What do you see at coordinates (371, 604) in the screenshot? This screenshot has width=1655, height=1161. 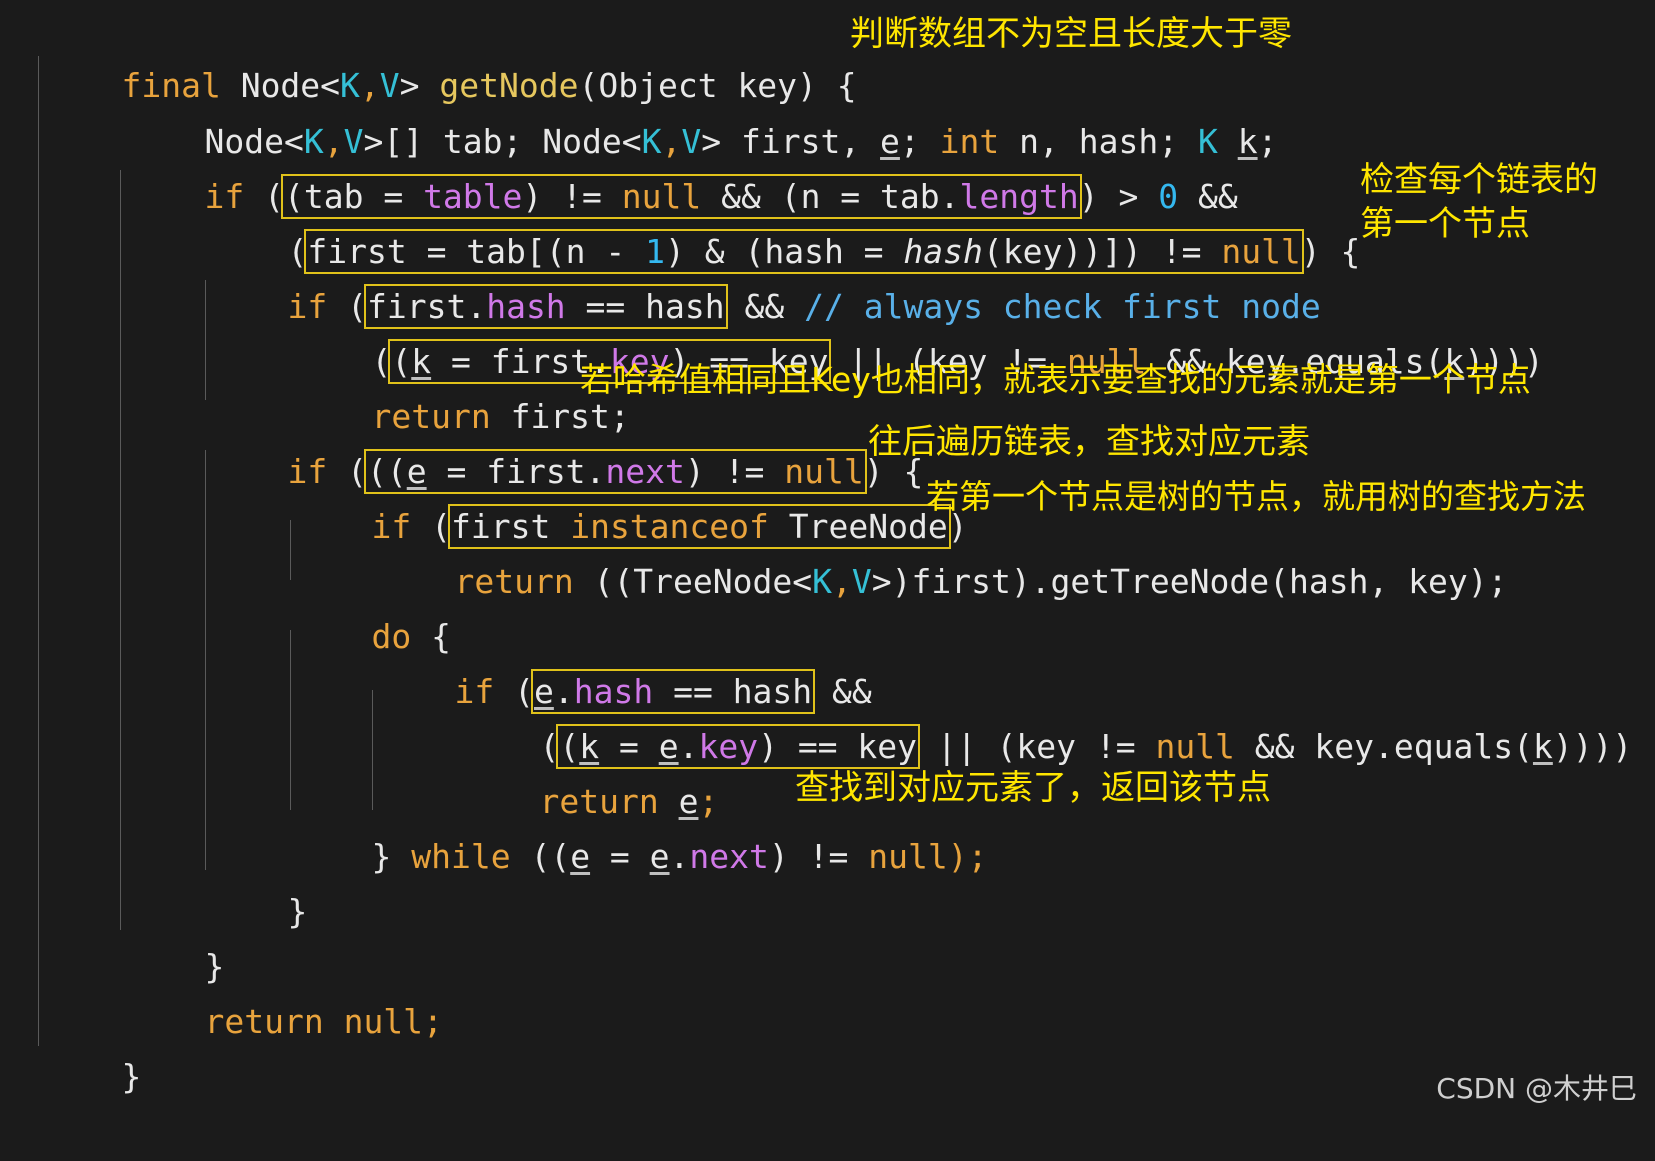 I see `code-line-11: do {` at bounding box center [371, 604].